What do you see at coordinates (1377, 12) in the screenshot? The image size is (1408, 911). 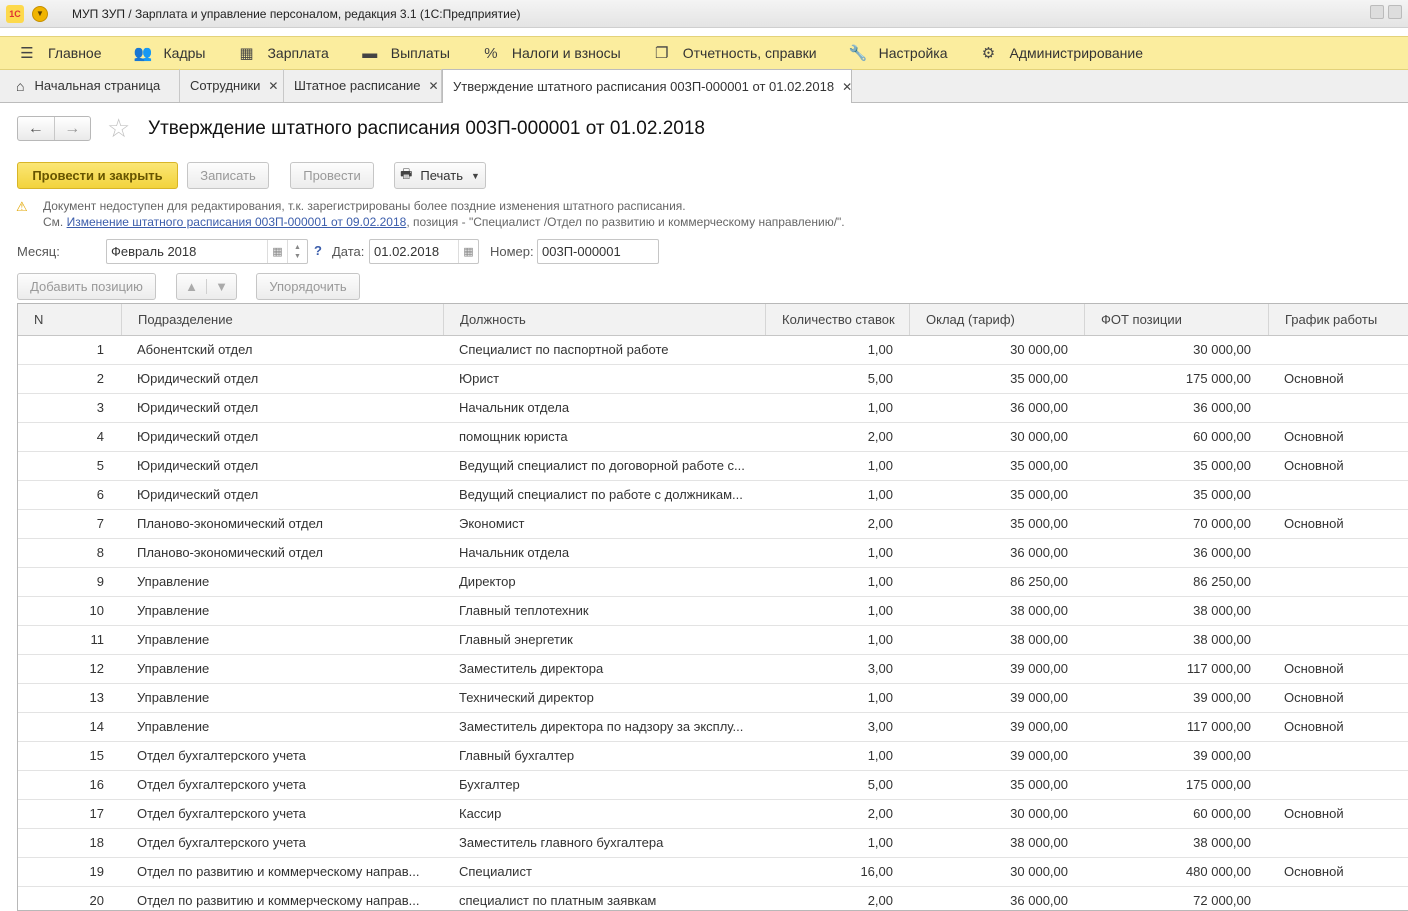 I see `save-window-icon` at bounding box center [1377, 12].